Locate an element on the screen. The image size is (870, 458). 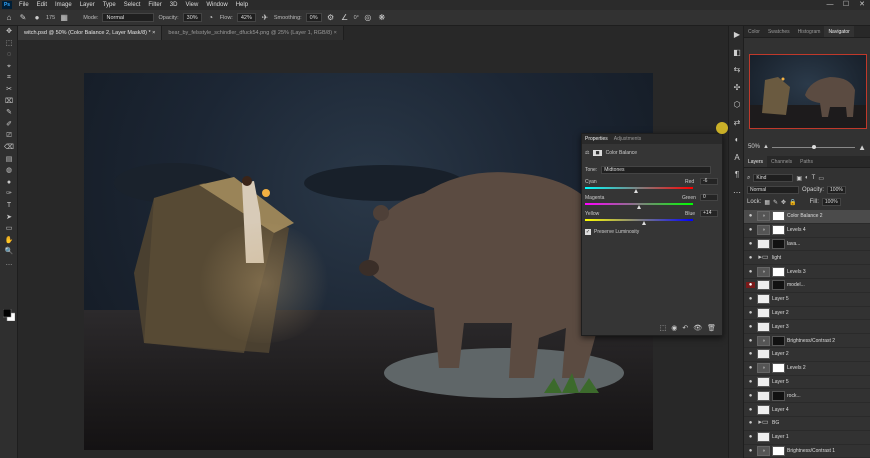
menu-layer: Layer is located at coordinates (87, 5).